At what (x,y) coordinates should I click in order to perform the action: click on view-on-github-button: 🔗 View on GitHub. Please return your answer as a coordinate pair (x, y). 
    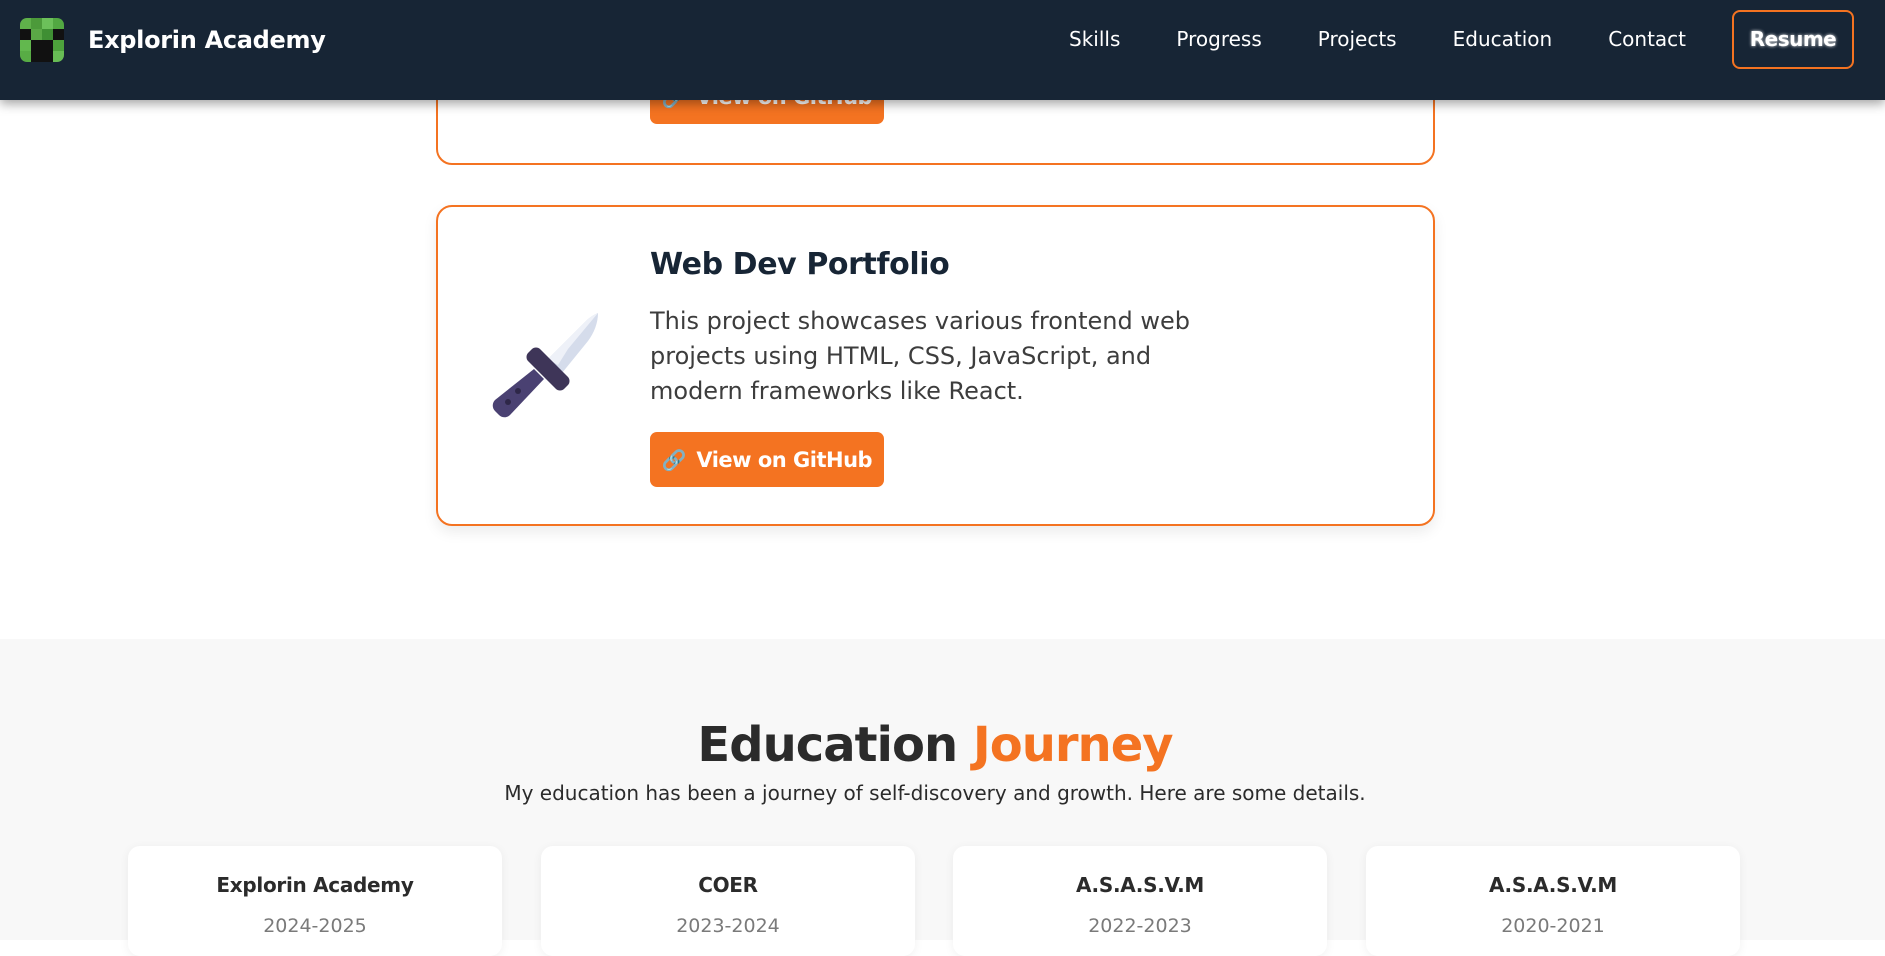
    Looking at the image, I should click on (767, 459).